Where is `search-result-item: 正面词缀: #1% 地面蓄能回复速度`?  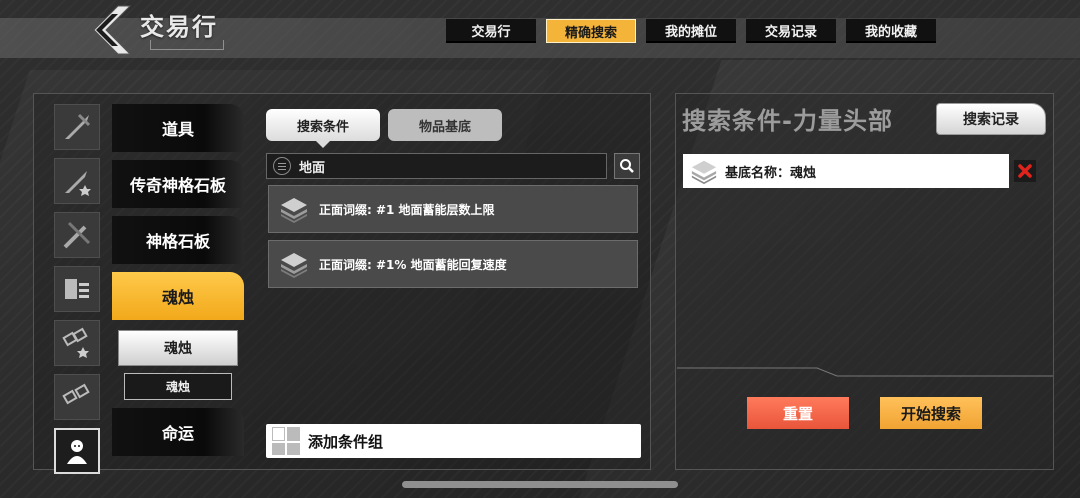
search-result-item: 正面词缀: #1% 地面蓄能回复速度 is located at coordinates (453, 264).